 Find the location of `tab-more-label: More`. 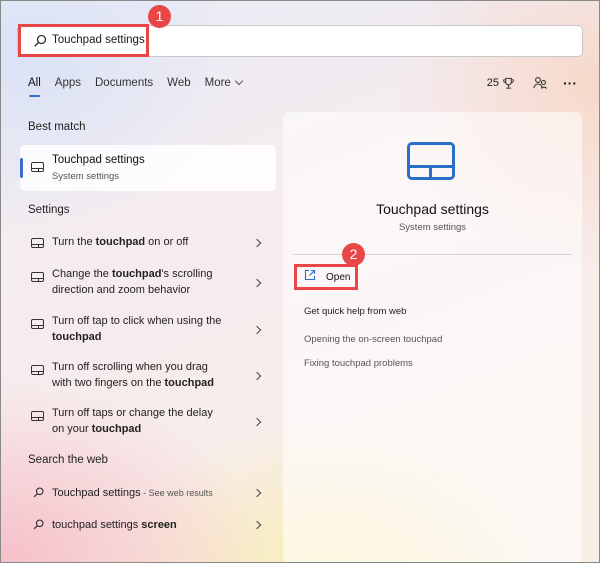

tab-more-label: More is located at coordinates (217, 83).